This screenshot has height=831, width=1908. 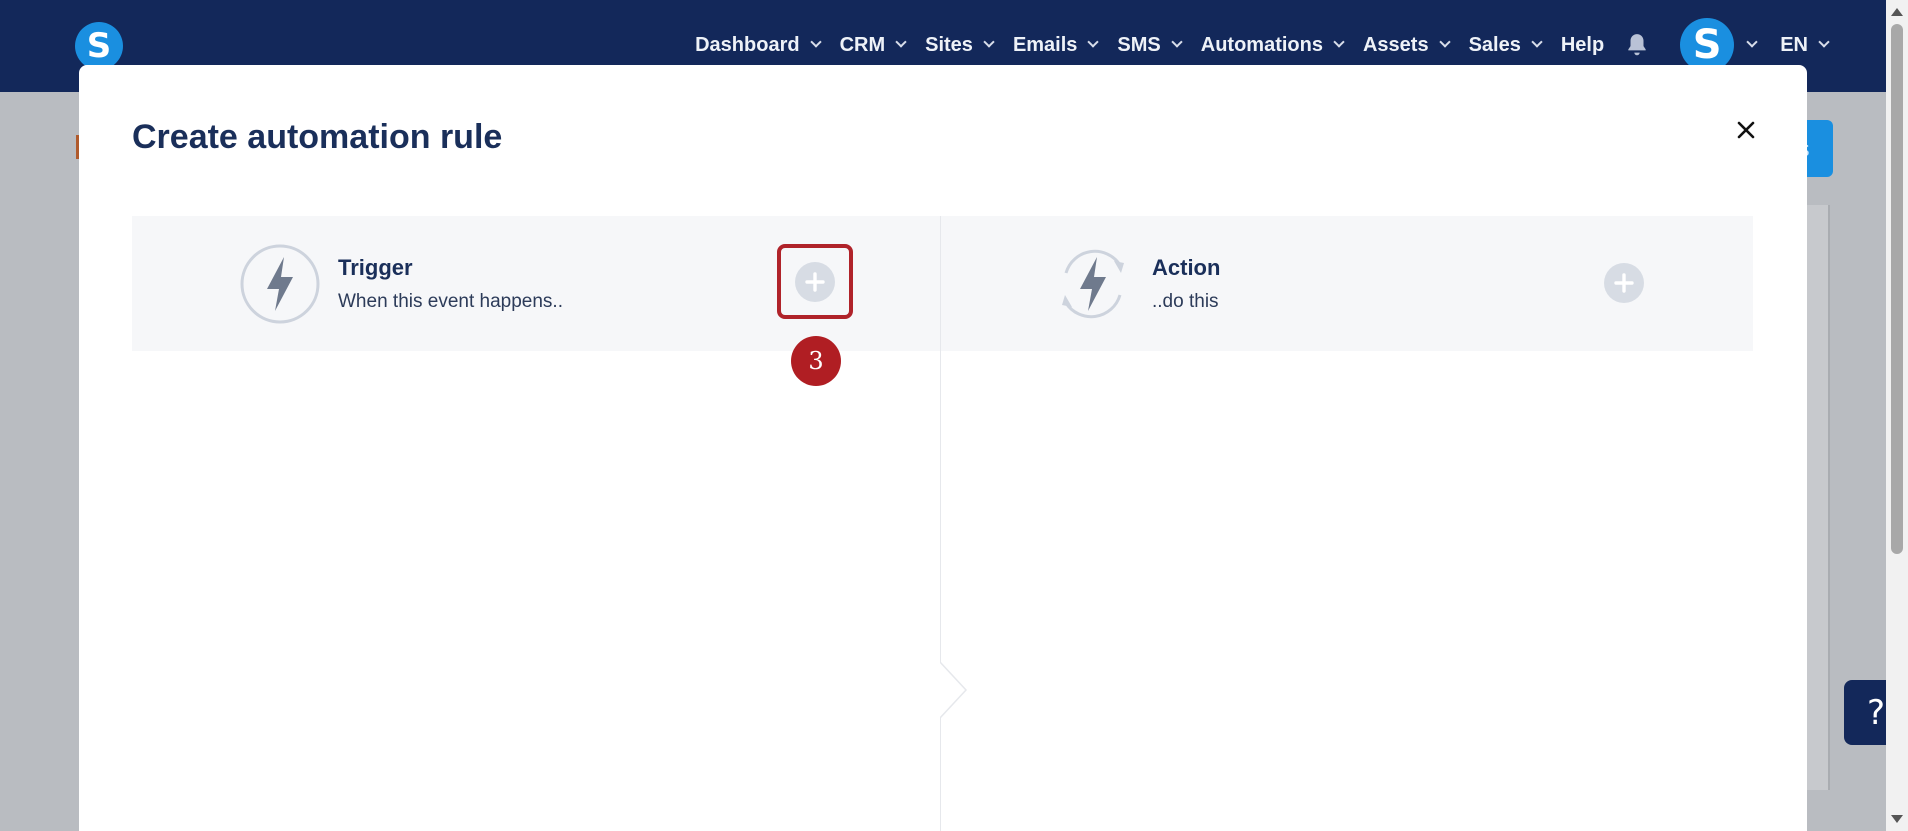 What do you see at coordinates (758, 45) in the screenshot?
I see `nav-dashboard: Dashboard` at bounding box center [758, 45].